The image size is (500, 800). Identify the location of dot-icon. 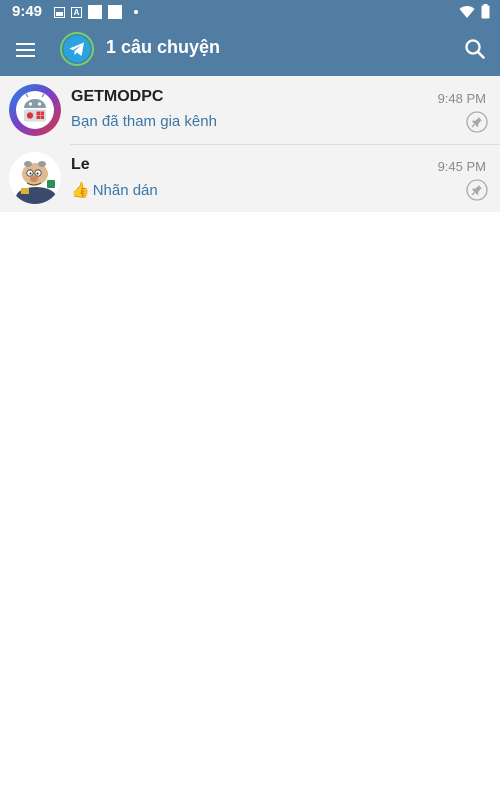
(136, 12).